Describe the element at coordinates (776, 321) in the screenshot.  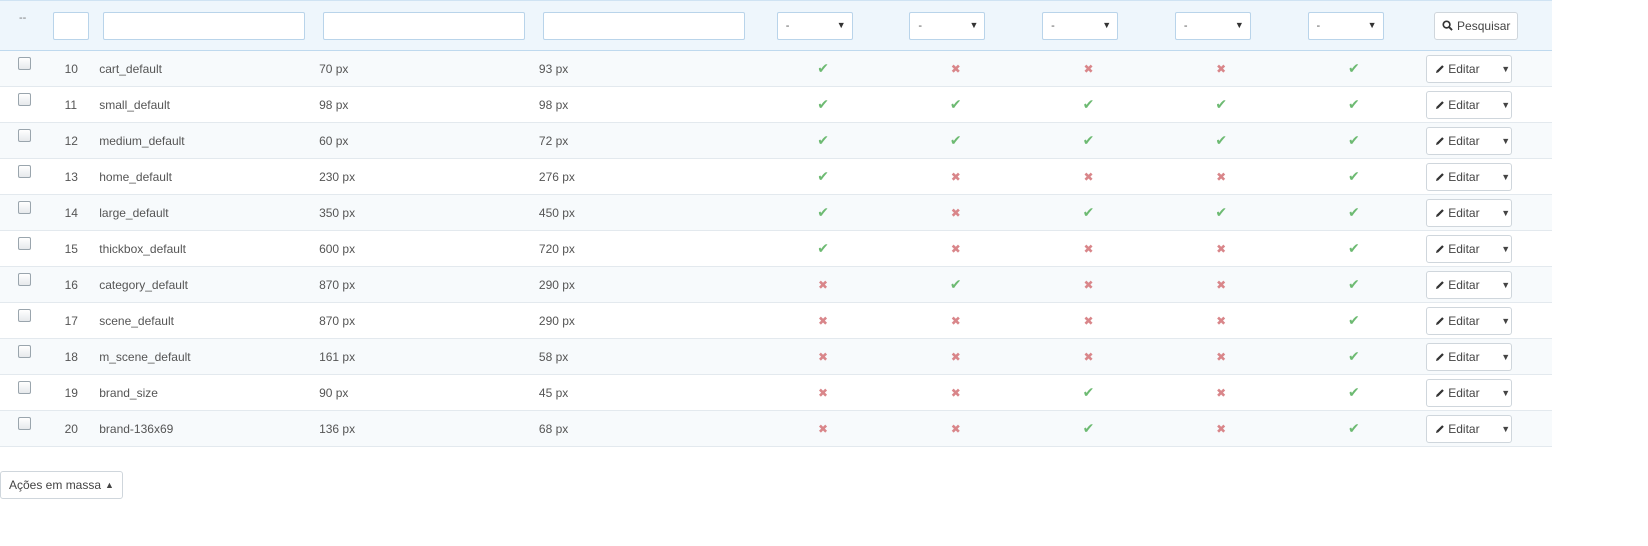
I see `table-row: 17 scene_default 870 px 290 px ✖ ✖ ✖ ✖ ✔ Editar ▼` at that location.